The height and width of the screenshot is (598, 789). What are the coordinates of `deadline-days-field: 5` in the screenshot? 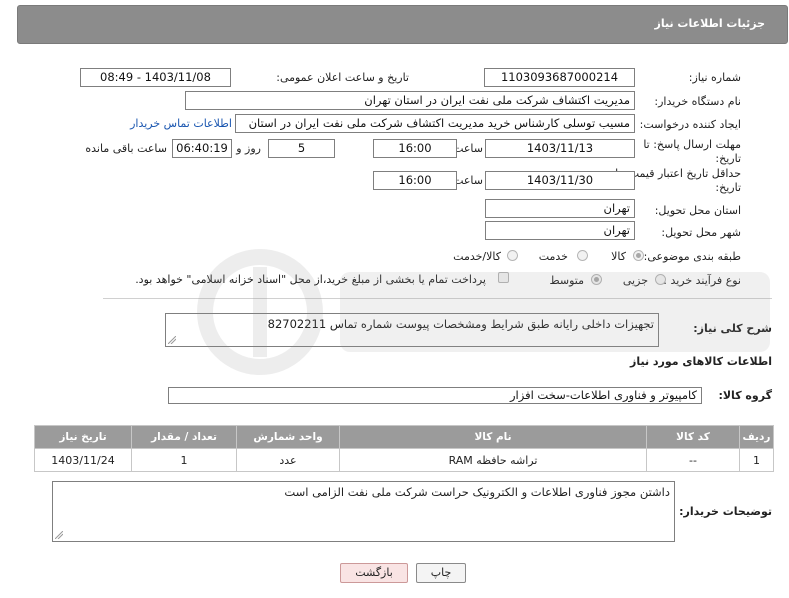 It's located at (301, 148).